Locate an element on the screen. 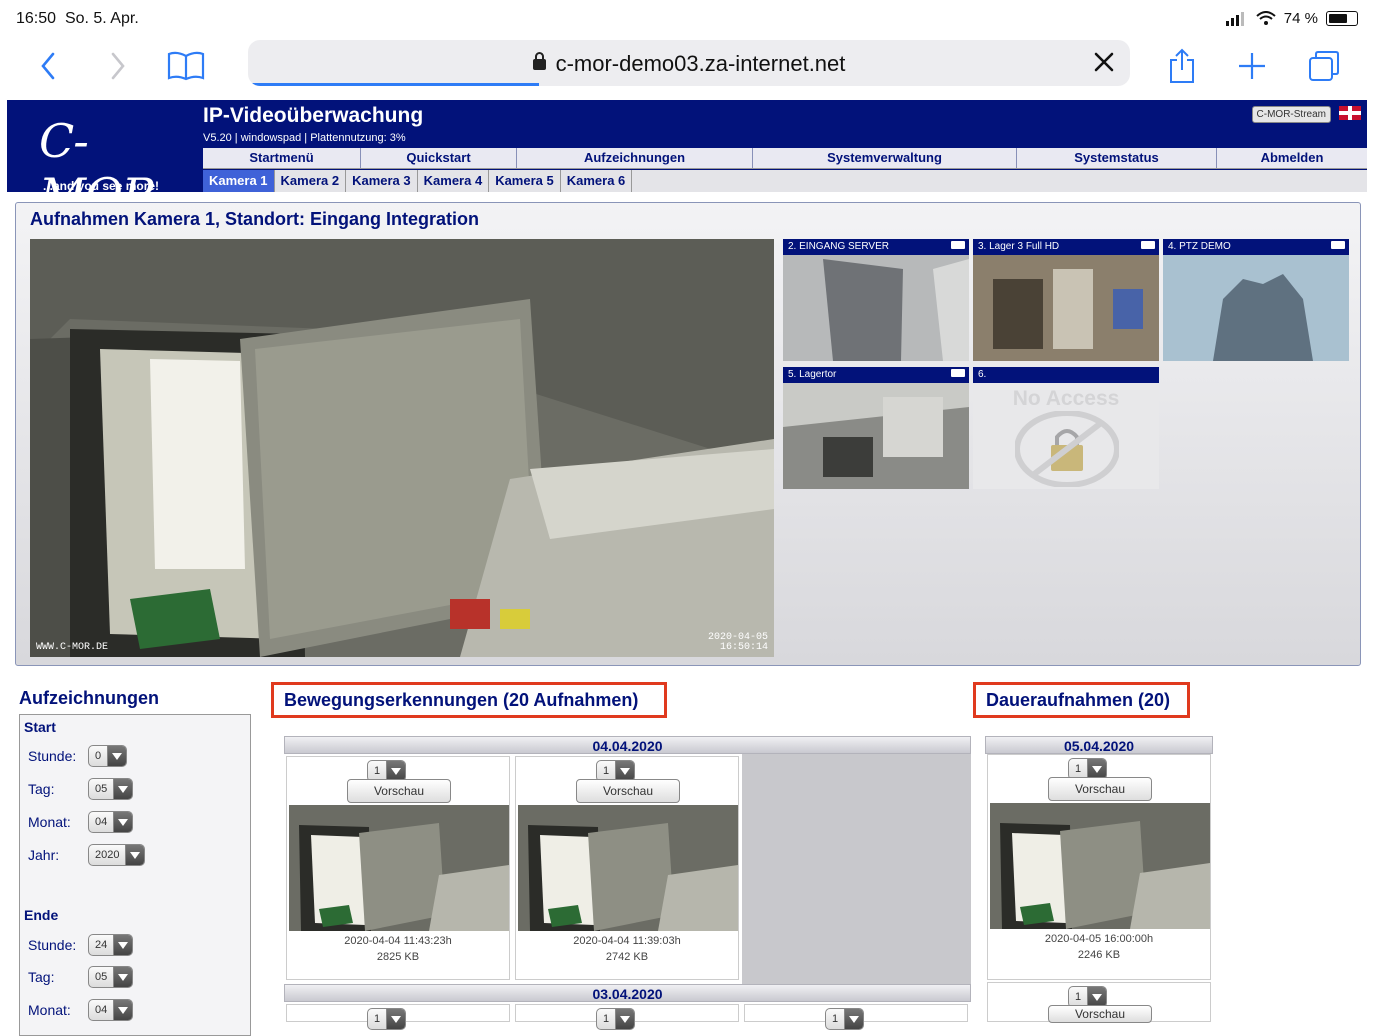  end-day-row: Tag: 05 is located at coordinates (81, 977).